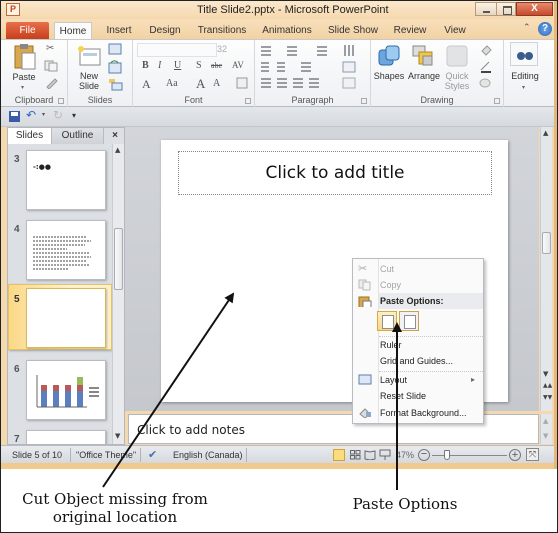 This screenshot has width=558, height=533. I want to click on align-text-button, so click(349, 67).